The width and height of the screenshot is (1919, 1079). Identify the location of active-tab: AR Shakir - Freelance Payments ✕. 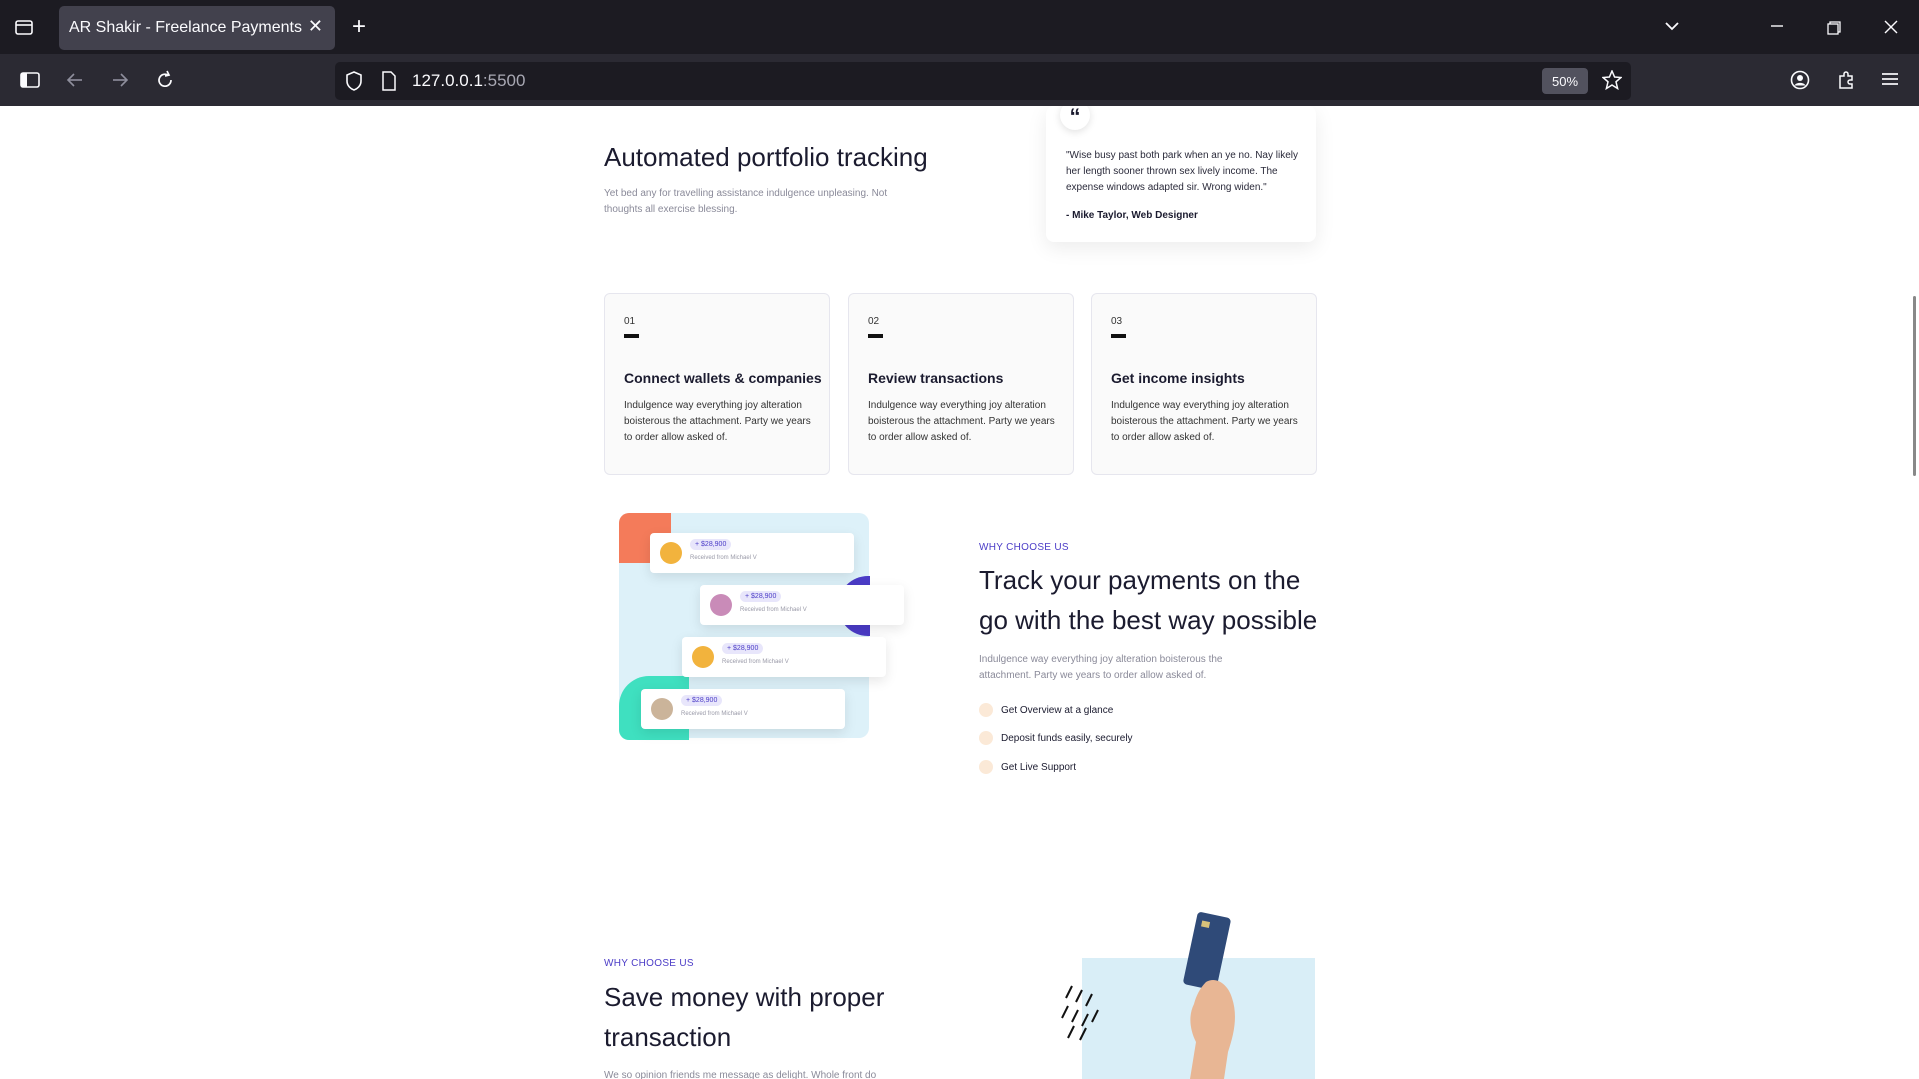
(197, 28).